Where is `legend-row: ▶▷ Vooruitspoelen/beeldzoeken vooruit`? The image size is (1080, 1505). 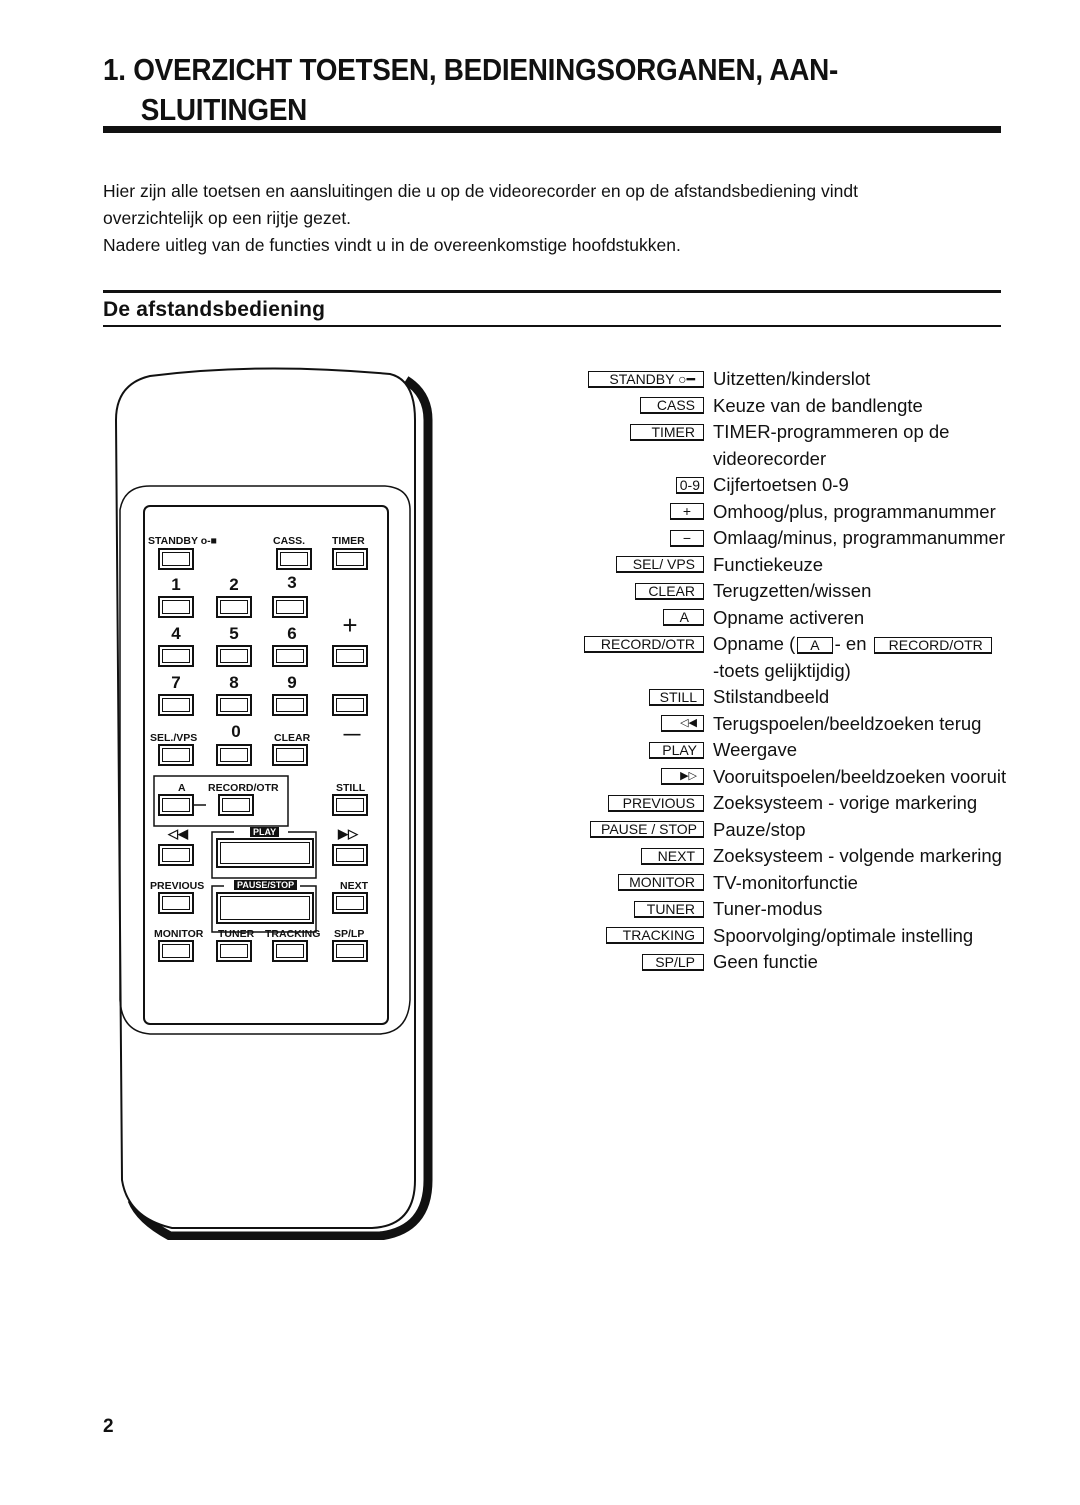
legend-row: ▶▷ Vooruitspoelen/beeldzoeken vooruit is located at coordinates (800, 777).